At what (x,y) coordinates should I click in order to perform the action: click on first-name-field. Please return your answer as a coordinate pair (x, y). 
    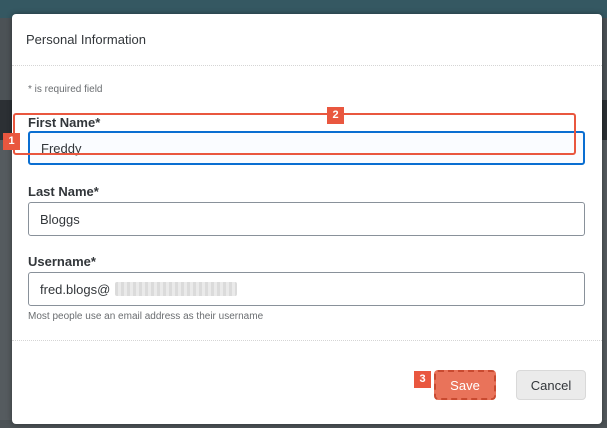
    Looking at the image, I should click on (306, 148).